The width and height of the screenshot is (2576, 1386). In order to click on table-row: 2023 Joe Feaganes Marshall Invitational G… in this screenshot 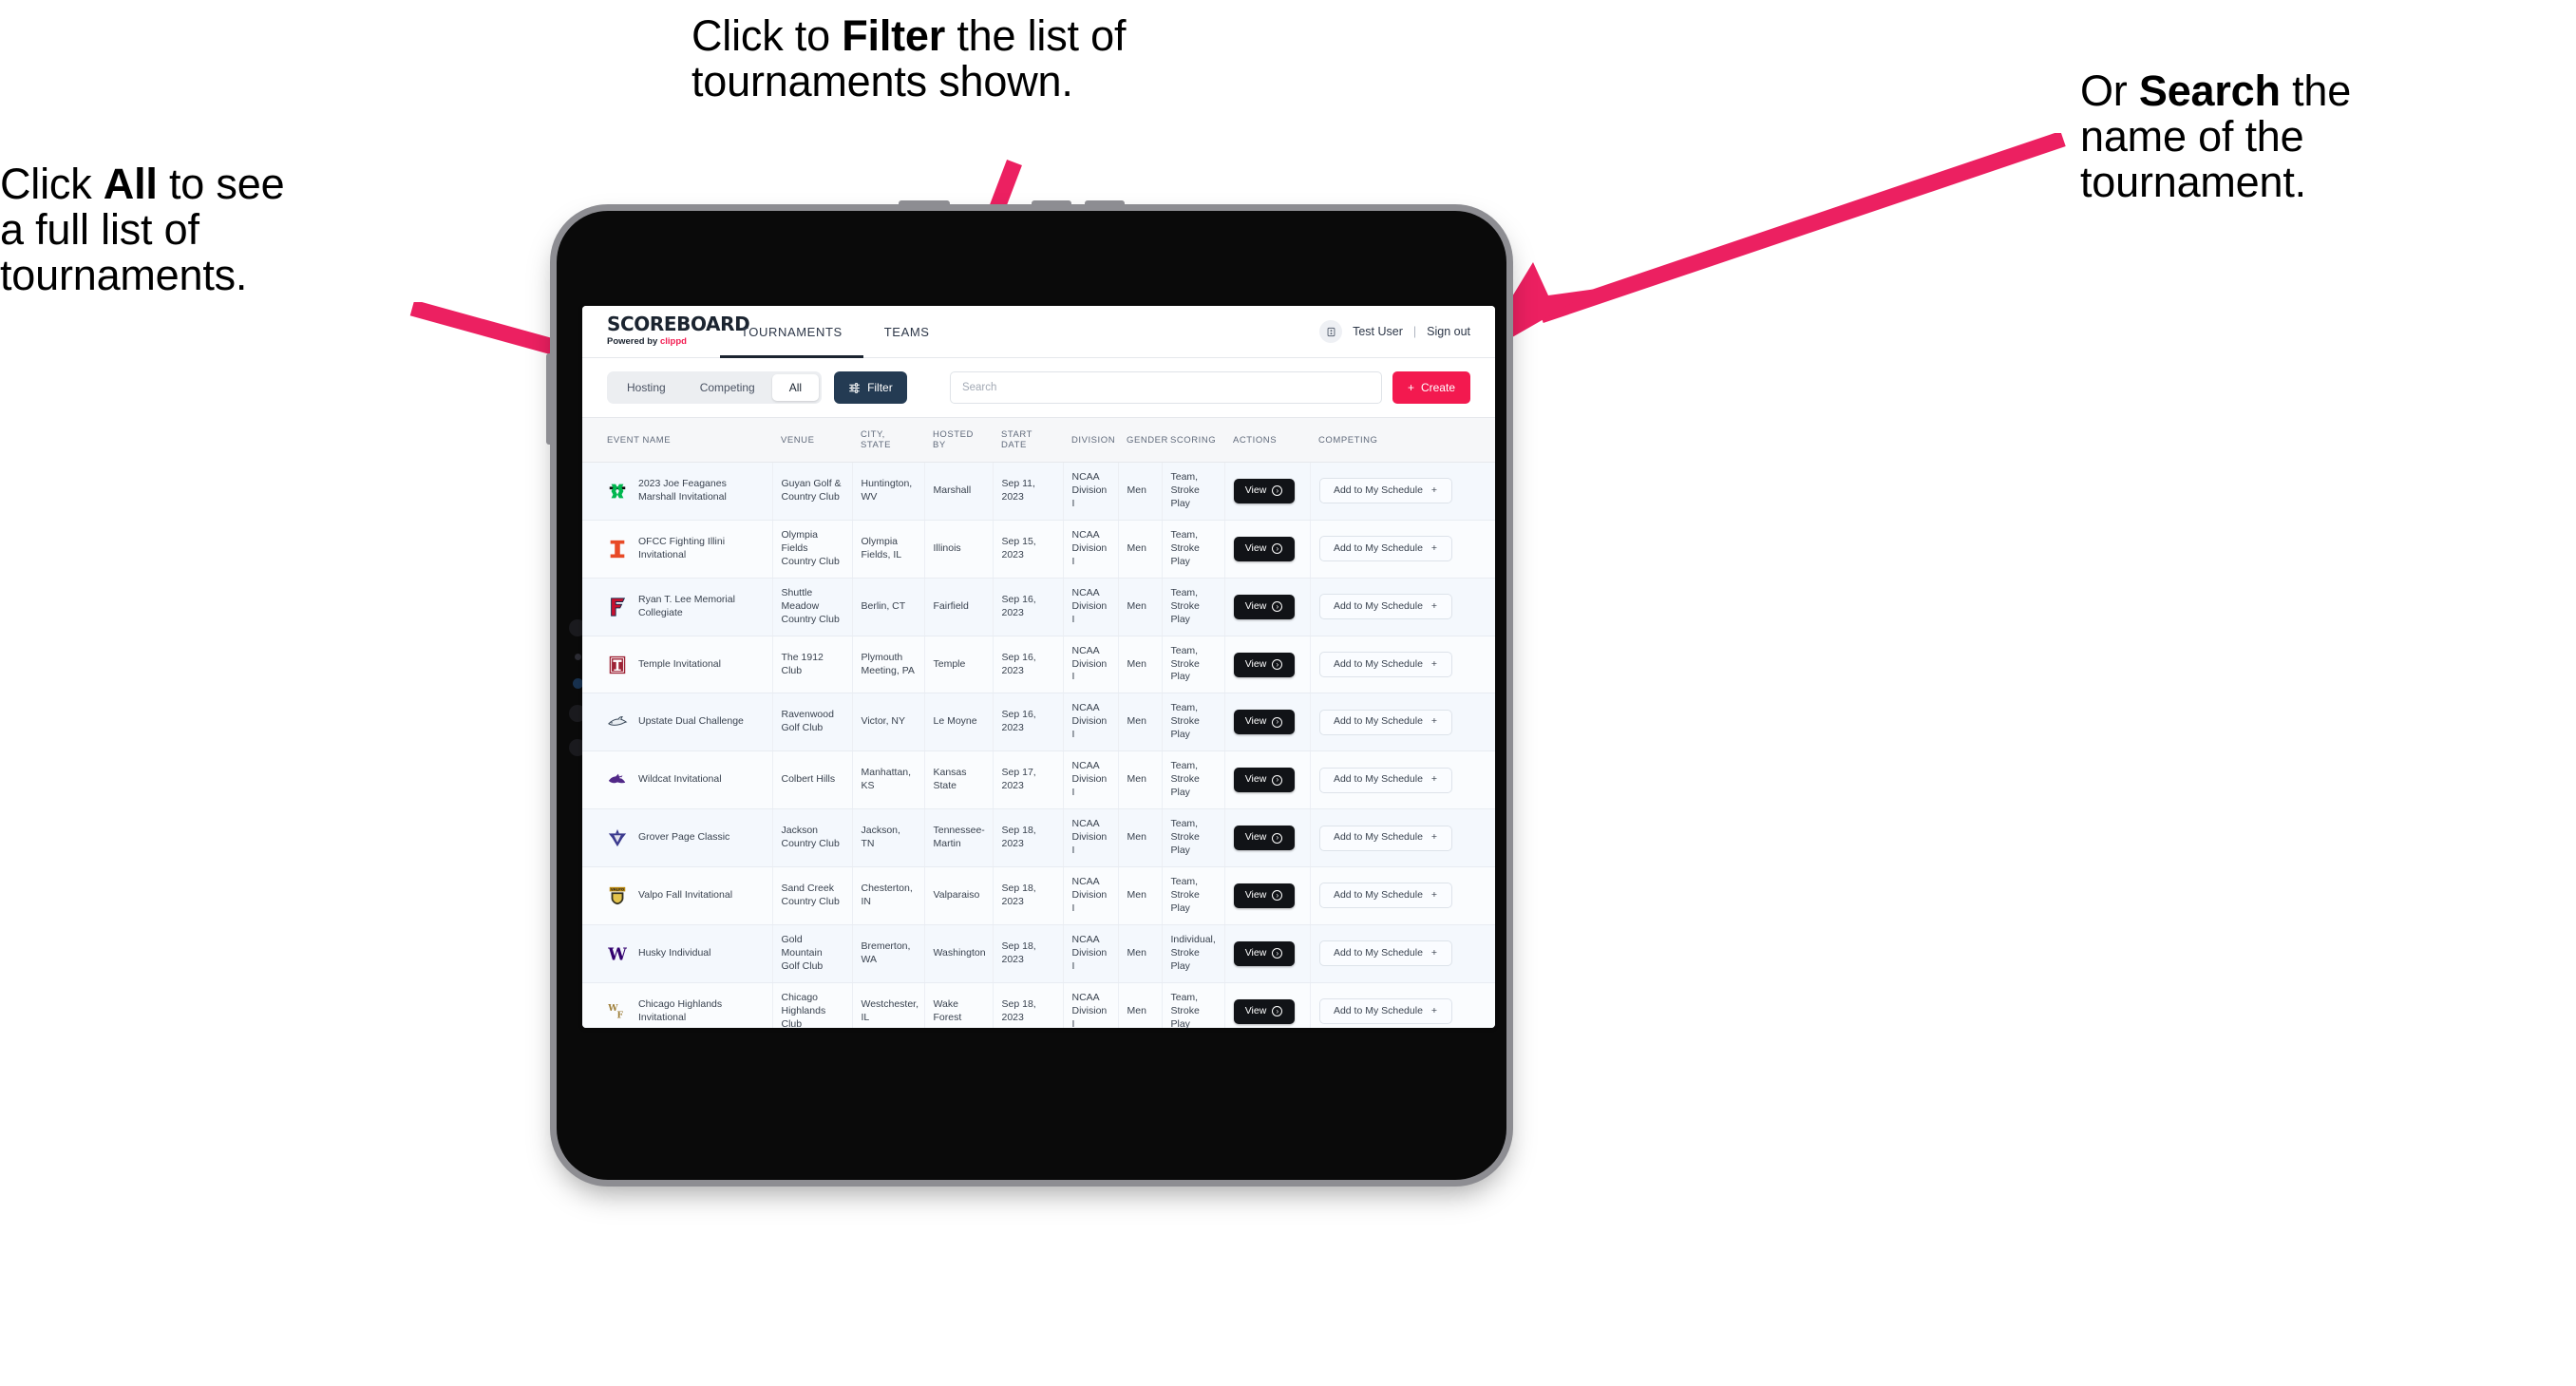, I will do `click(1038, 491)`.